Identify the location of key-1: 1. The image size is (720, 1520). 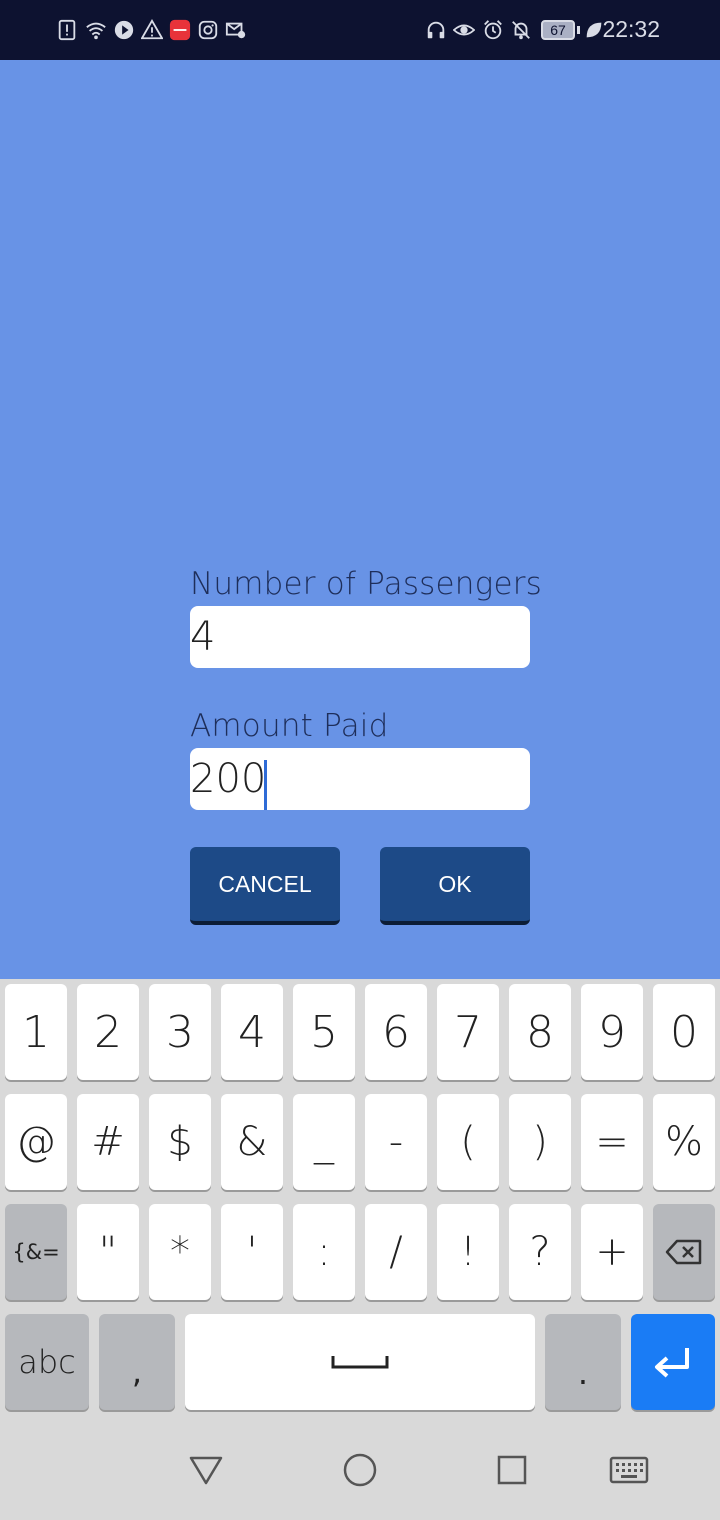
(36, 1032).